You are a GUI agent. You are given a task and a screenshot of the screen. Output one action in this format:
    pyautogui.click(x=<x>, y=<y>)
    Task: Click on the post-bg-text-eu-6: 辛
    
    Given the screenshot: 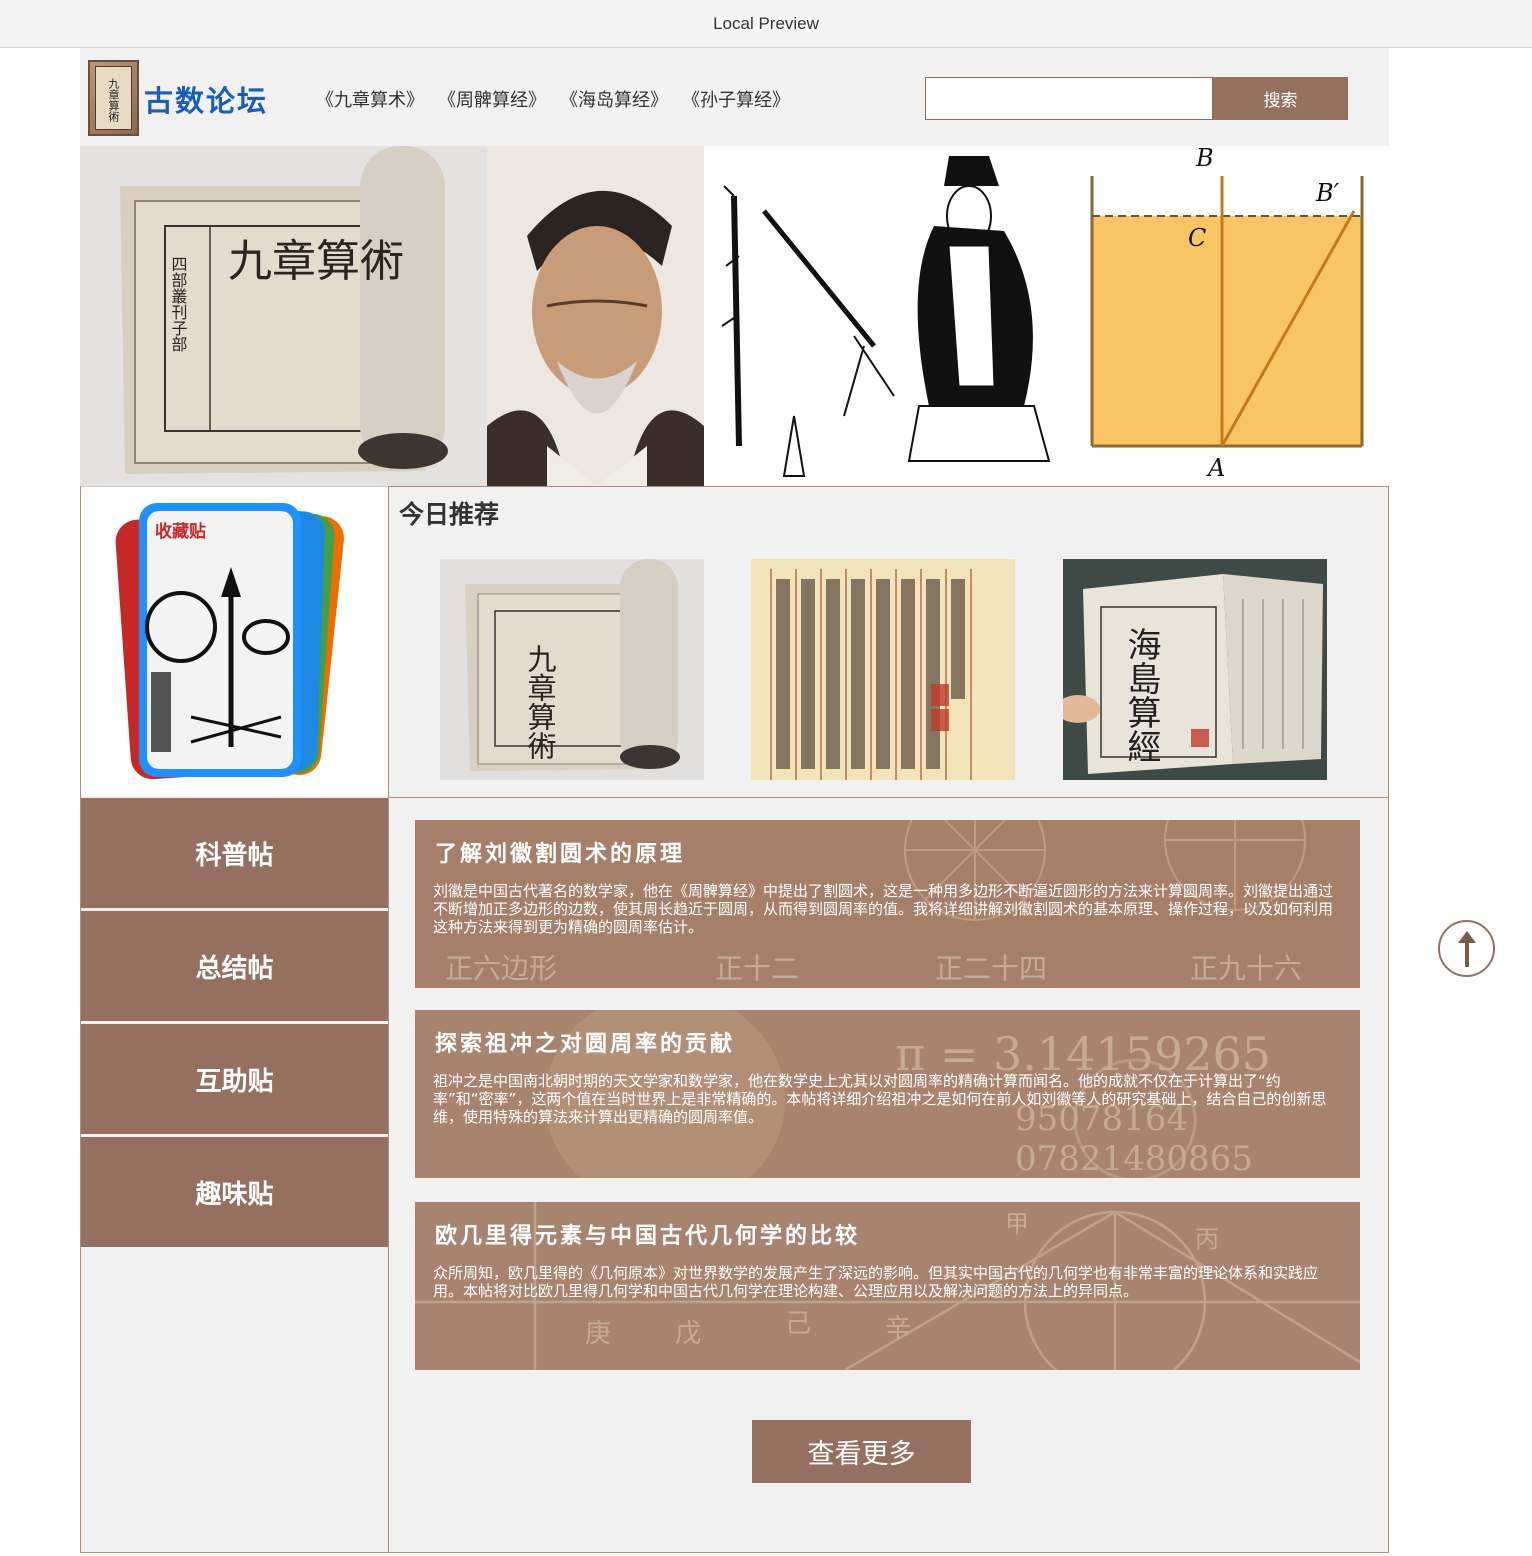 What is the action you would take?
    pyautogui.click(x=898, y=1329)
    